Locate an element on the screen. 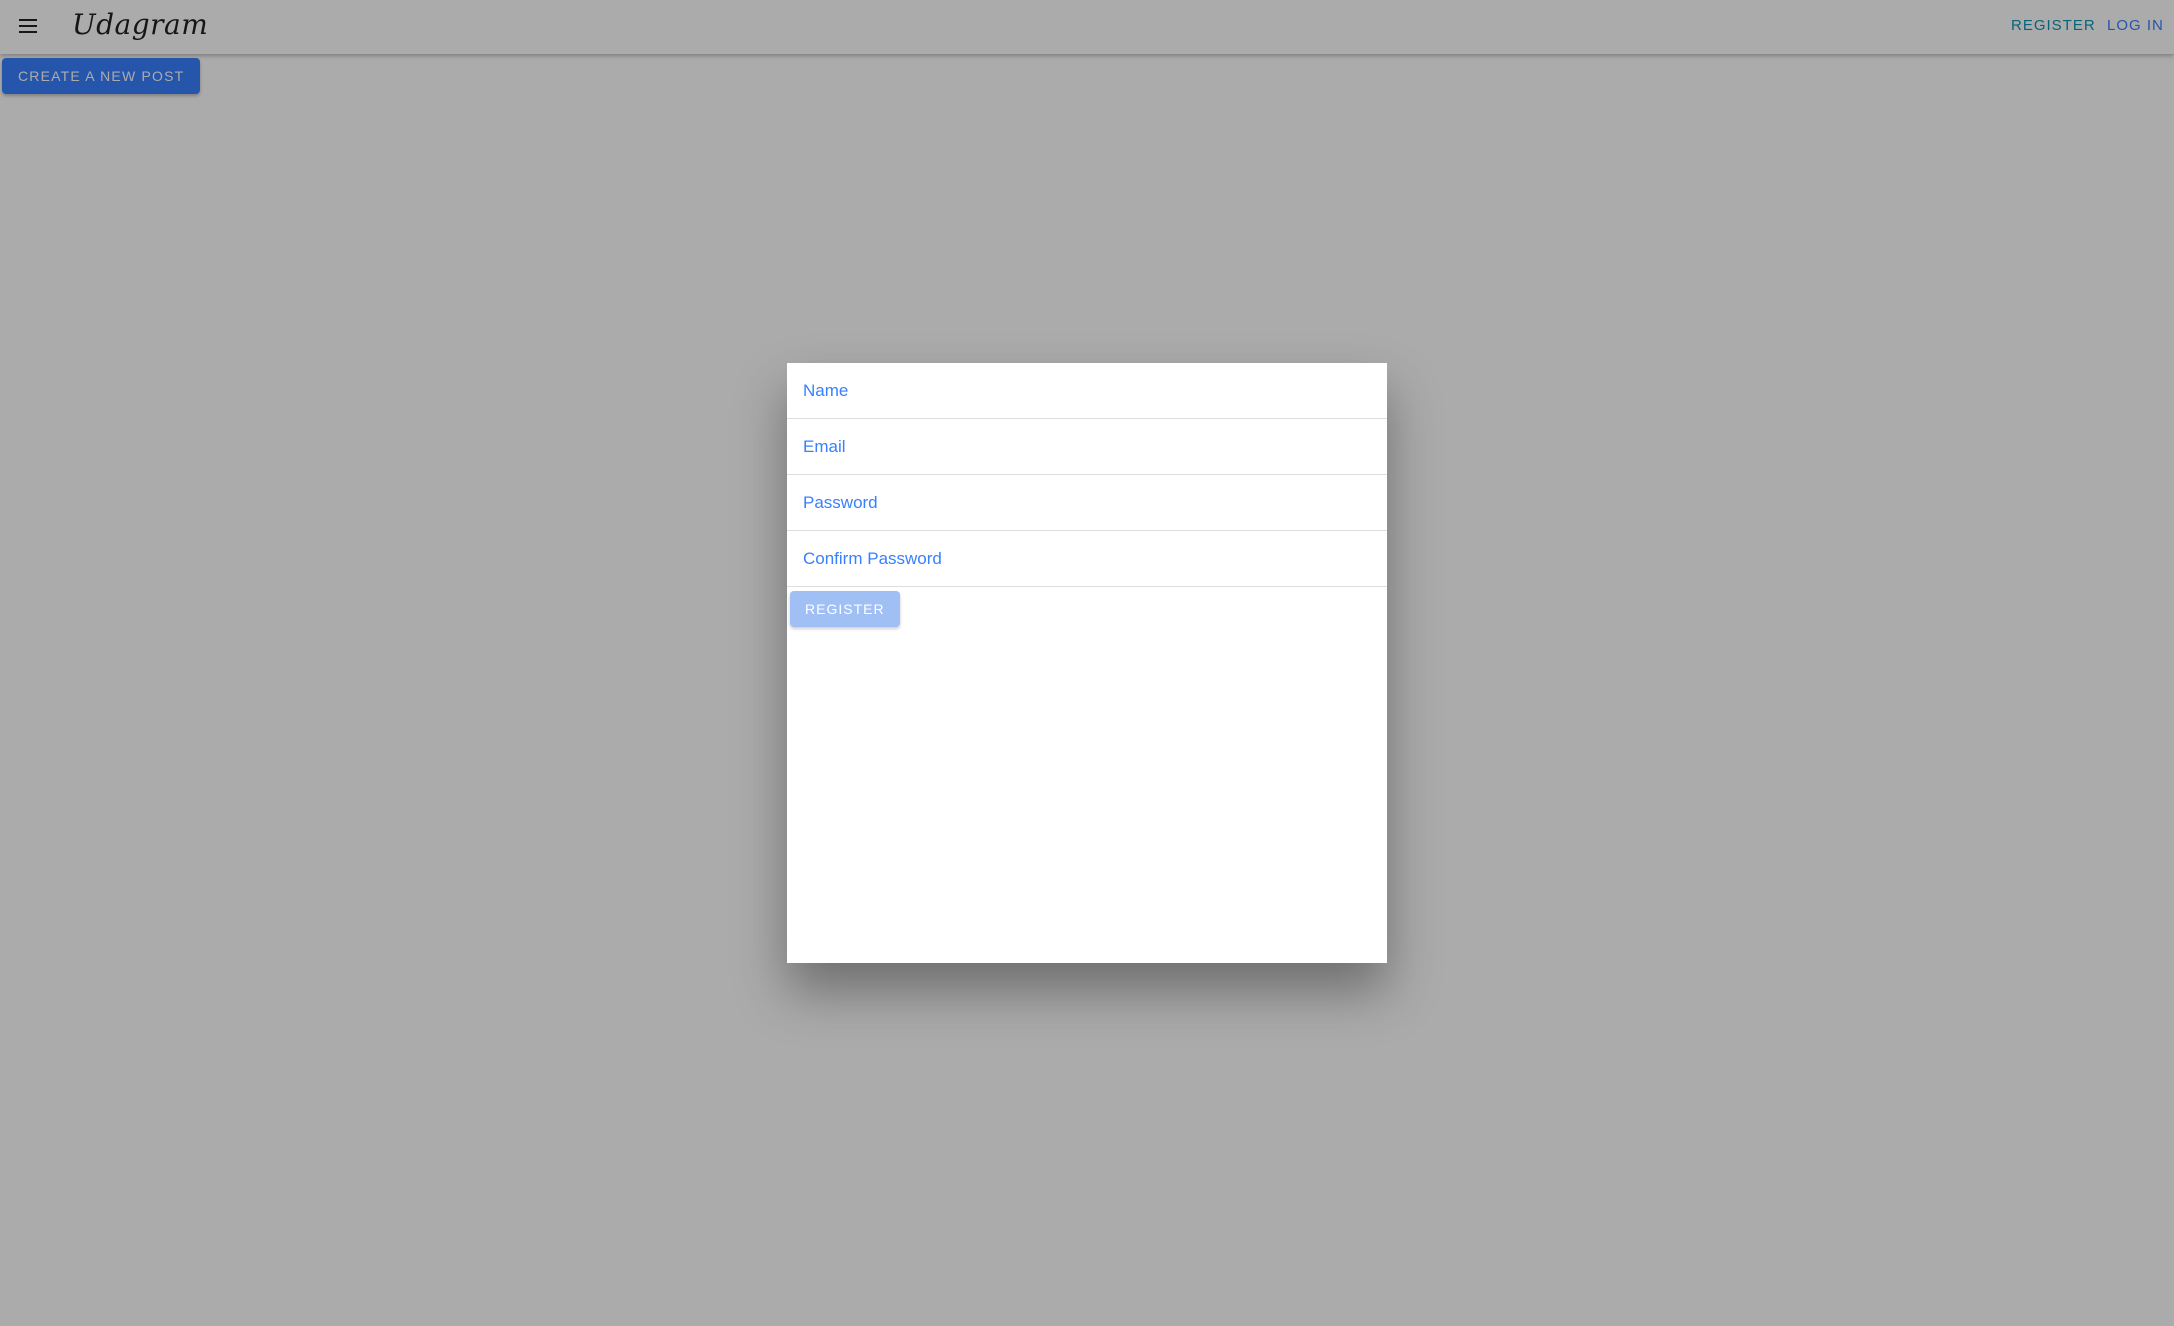  confirm-password-input is located at coordinates (1087, 558).